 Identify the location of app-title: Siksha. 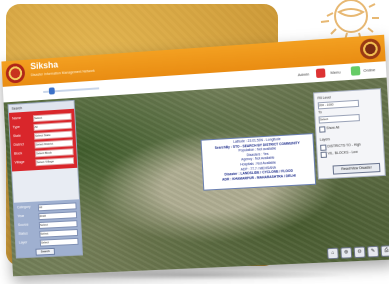
(44, 65).